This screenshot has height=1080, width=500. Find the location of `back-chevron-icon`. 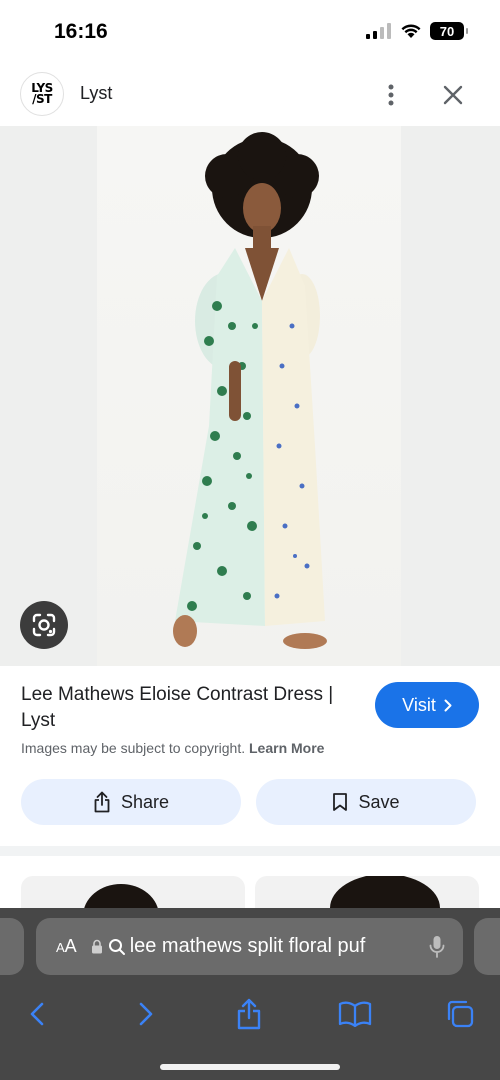

back-chevron-icon is located at coordinates (37, 1014).